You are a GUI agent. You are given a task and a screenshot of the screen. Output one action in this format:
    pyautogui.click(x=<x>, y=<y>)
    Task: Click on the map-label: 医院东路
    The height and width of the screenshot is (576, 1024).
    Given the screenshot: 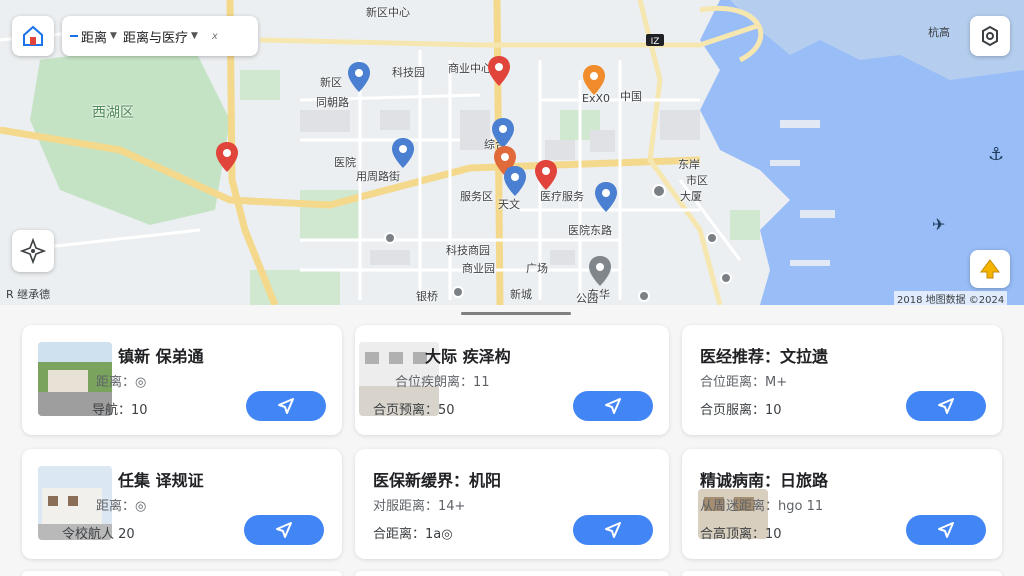 What is the action you would take?
    pyautogui.click(x=590, y=230)
    